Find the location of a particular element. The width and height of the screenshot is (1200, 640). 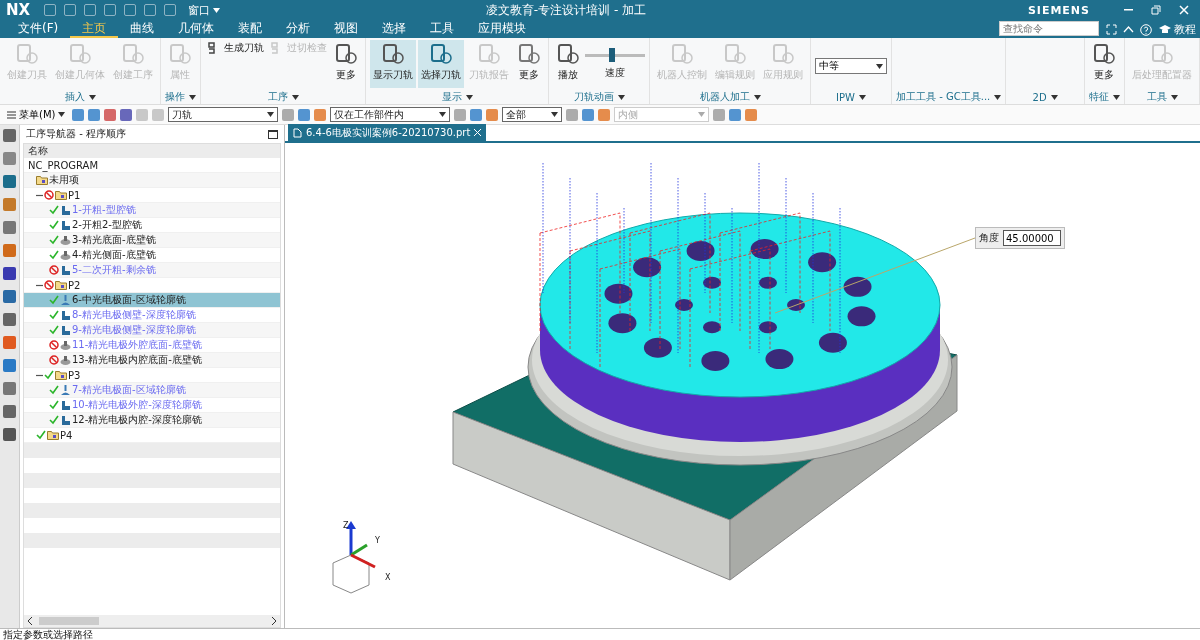

menu-tab: 分析 is located at coordinates (298, 29).